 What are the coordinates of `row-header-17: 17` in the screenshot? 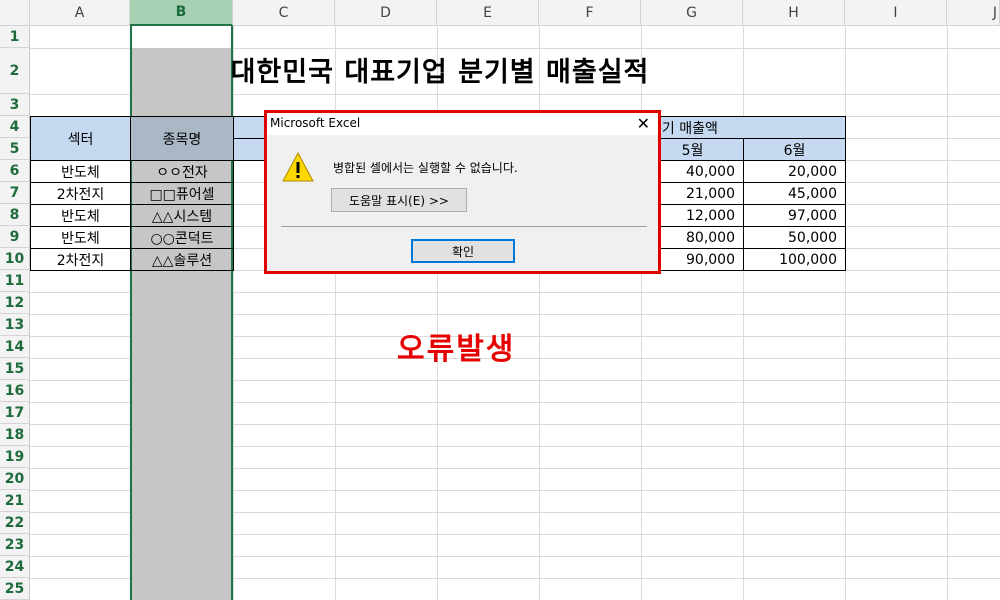 It's located at (15, 413).